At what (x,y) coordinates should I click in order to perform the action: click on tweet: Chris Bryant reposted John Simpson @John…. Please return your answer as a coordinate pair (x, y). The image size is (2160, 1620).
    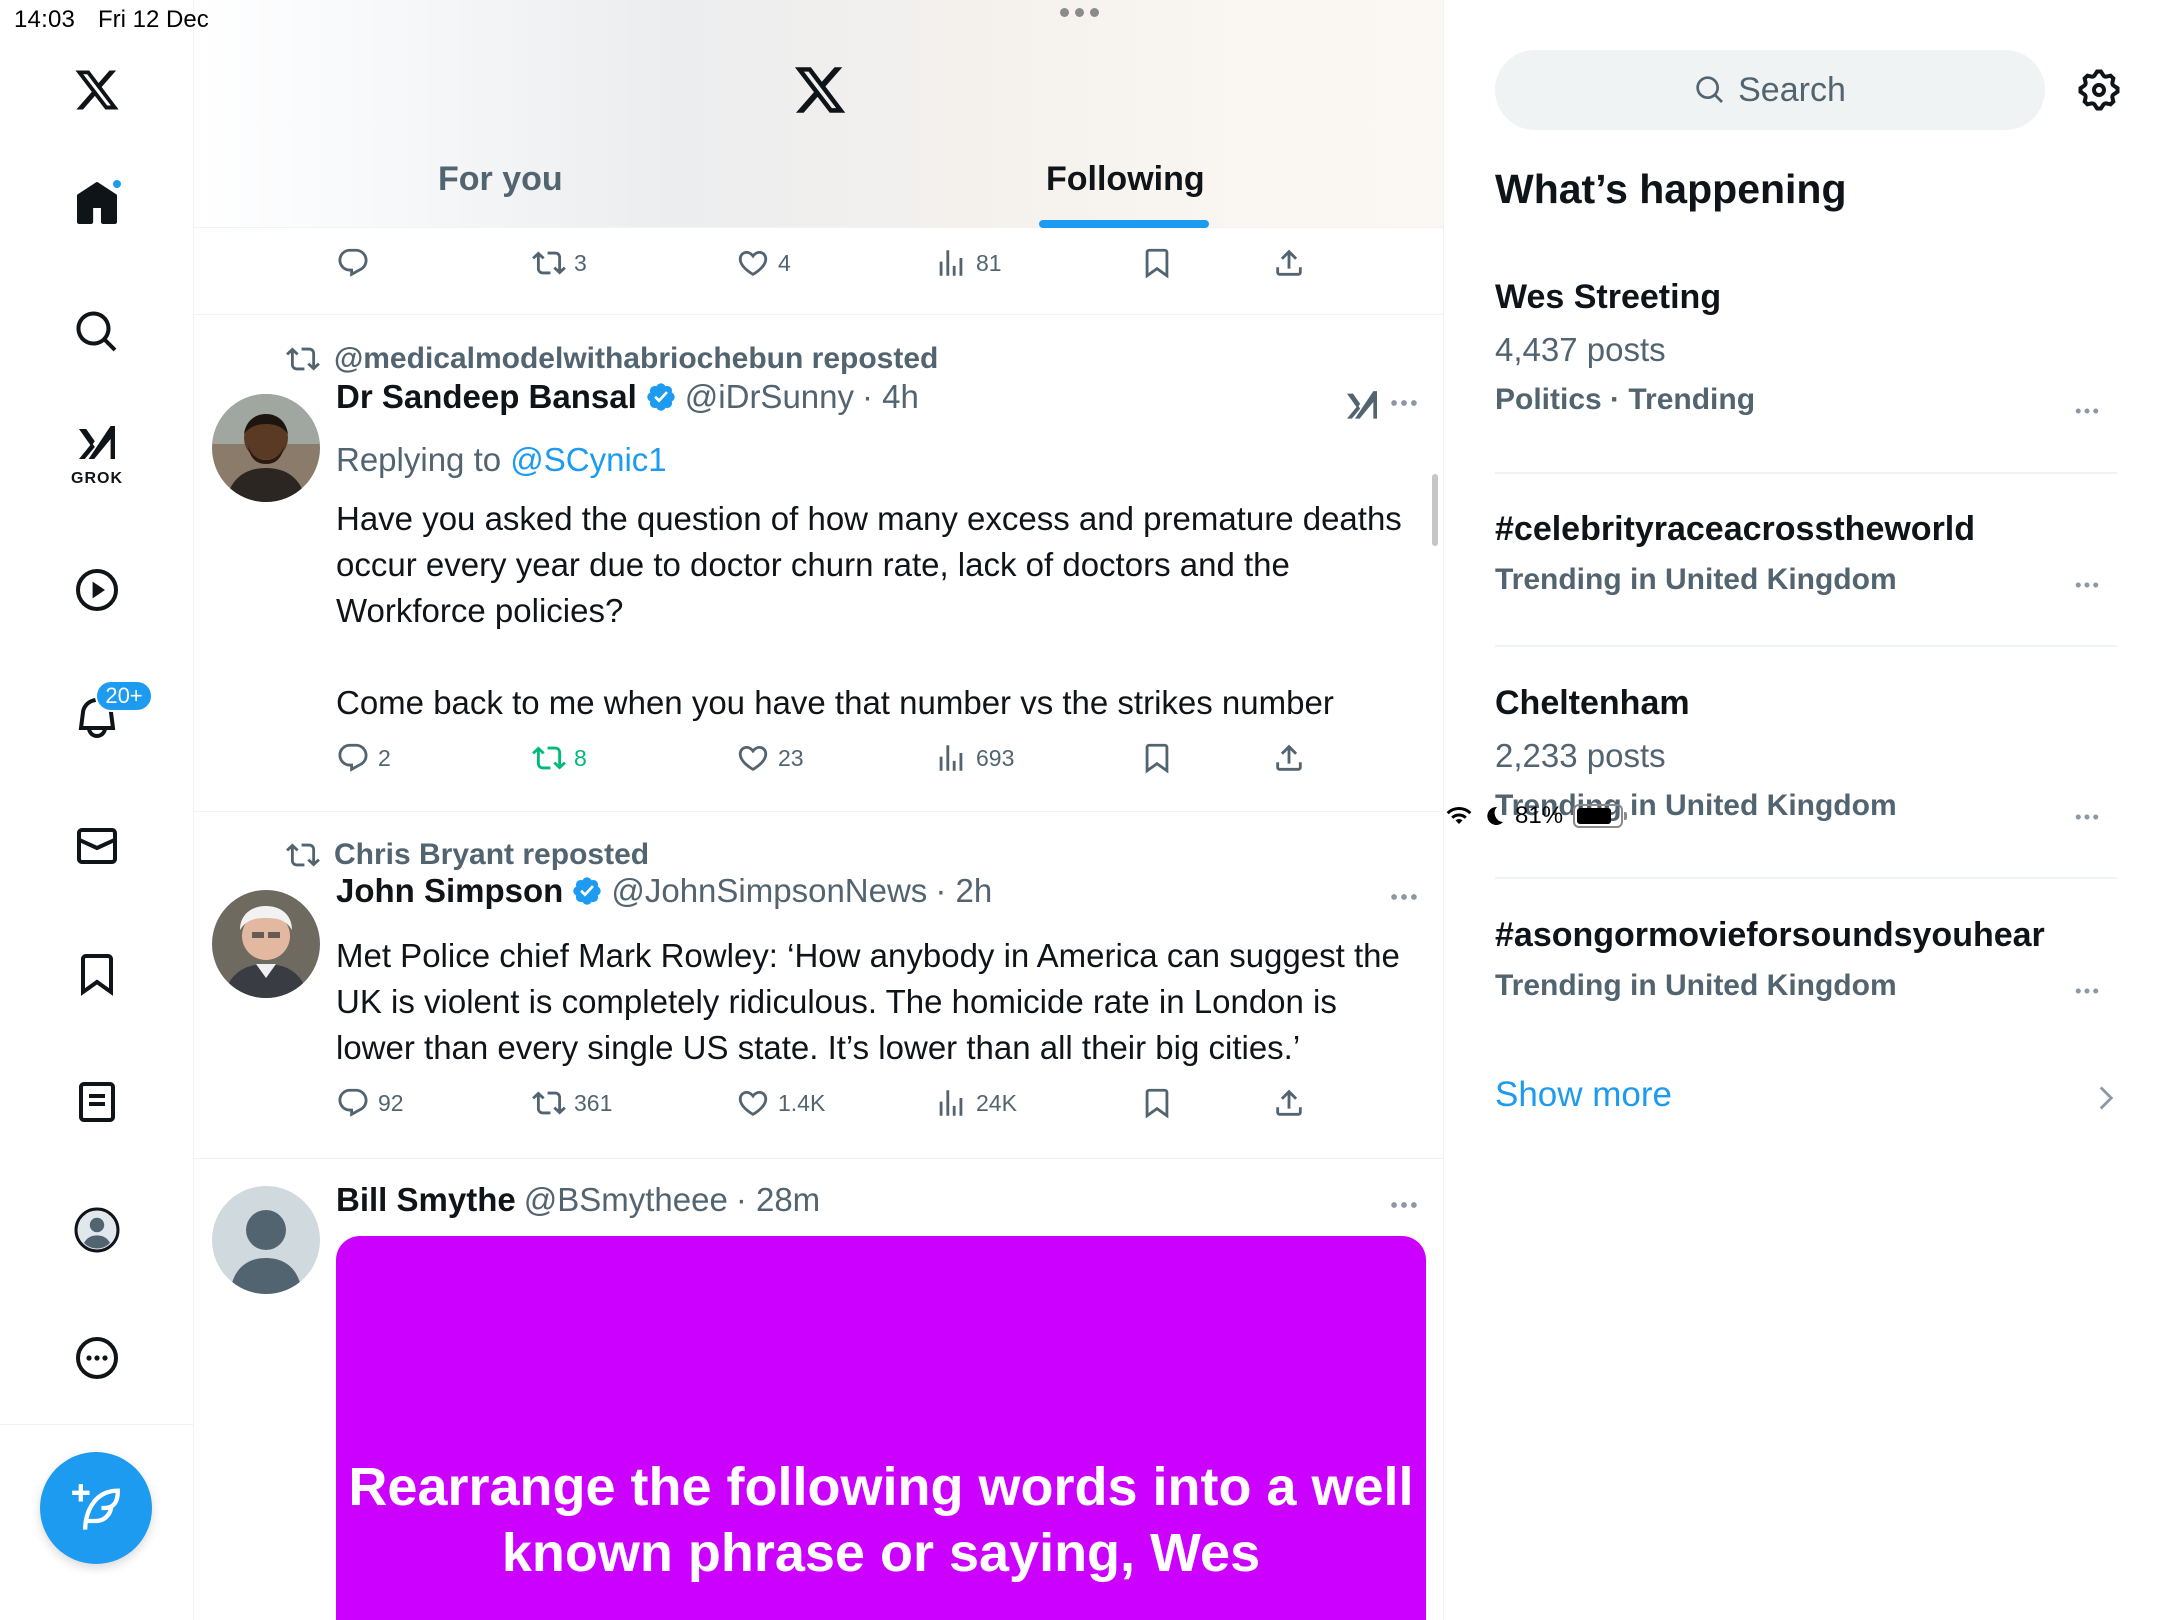
    Looking at the image, I should click on (819, 985).